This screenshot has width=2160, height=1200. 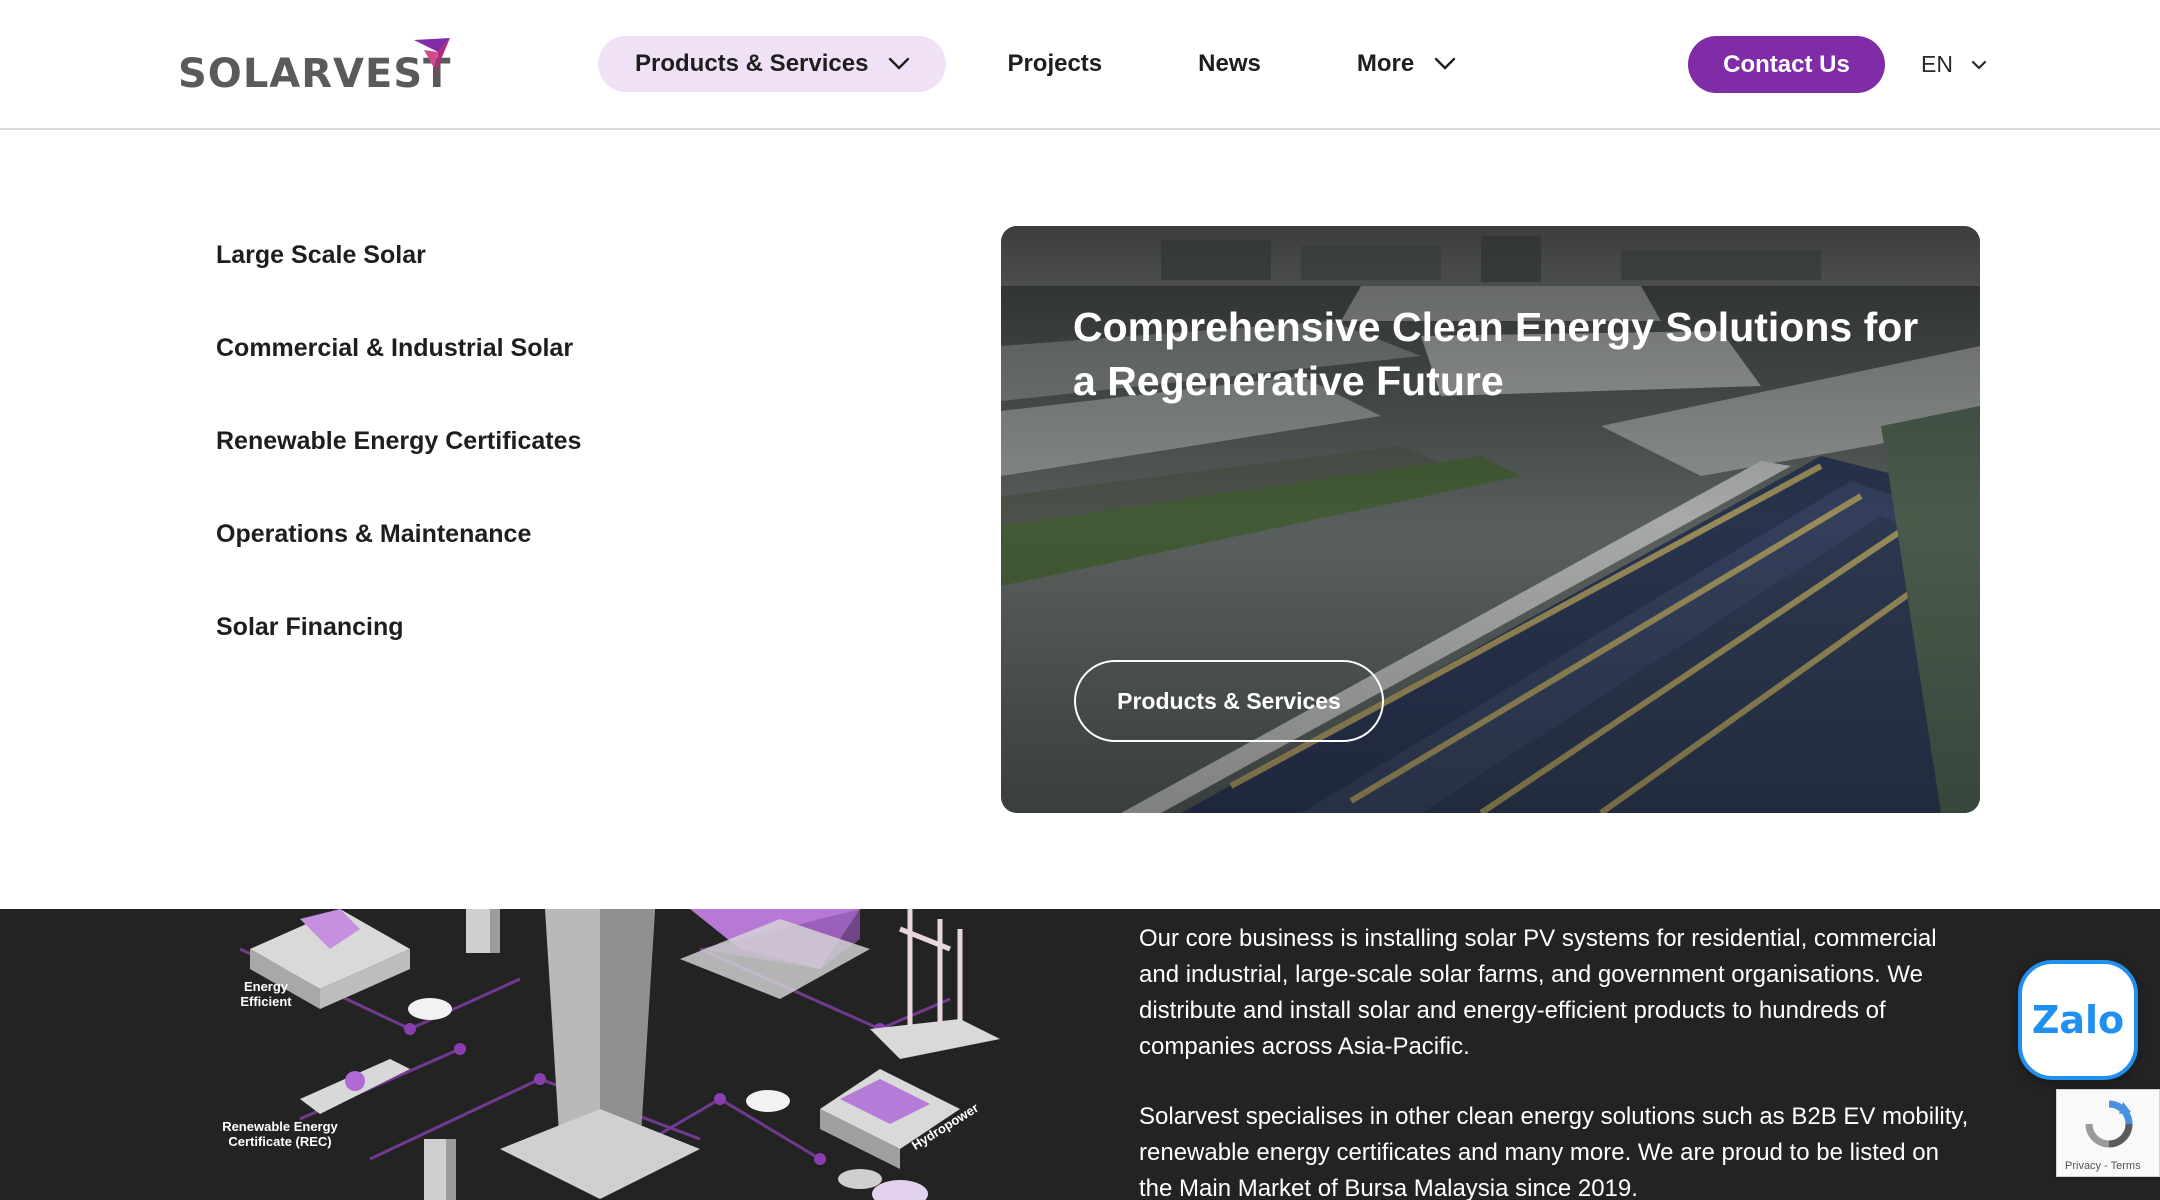 I want to click on recaptcha-icon, so click(x=2109, y=1124).